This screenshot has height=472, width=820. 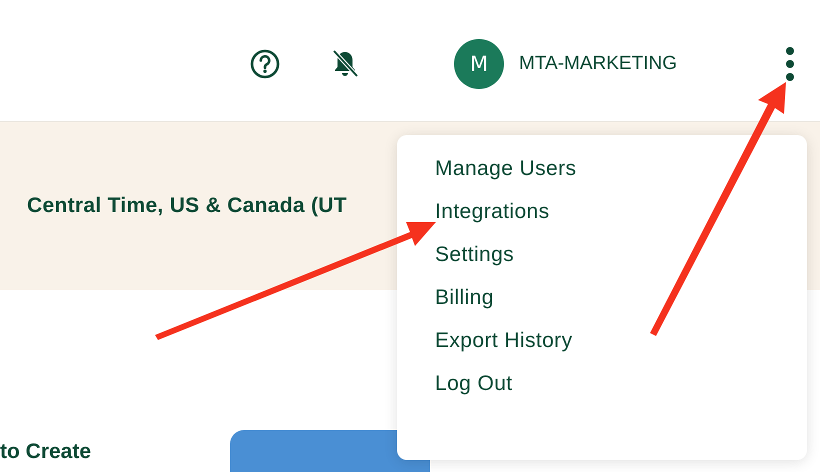 What do you see at coordinates (474, 384) in the screenshot?
I see `menu-item: Log Out` at bounding box center [474, 384].